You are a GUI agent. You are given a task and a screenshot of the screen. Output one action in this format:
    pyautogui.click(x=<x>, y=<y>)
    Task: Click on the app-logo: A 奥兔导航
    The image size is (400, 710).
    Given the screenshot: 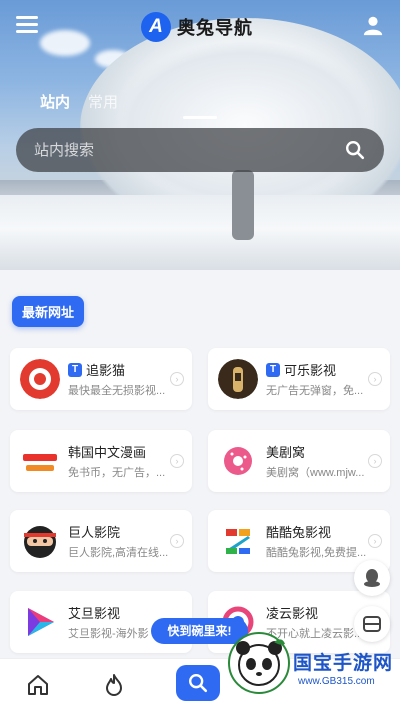 What is the action you would take?
    pyautogui.click(x=197, y=27)
    